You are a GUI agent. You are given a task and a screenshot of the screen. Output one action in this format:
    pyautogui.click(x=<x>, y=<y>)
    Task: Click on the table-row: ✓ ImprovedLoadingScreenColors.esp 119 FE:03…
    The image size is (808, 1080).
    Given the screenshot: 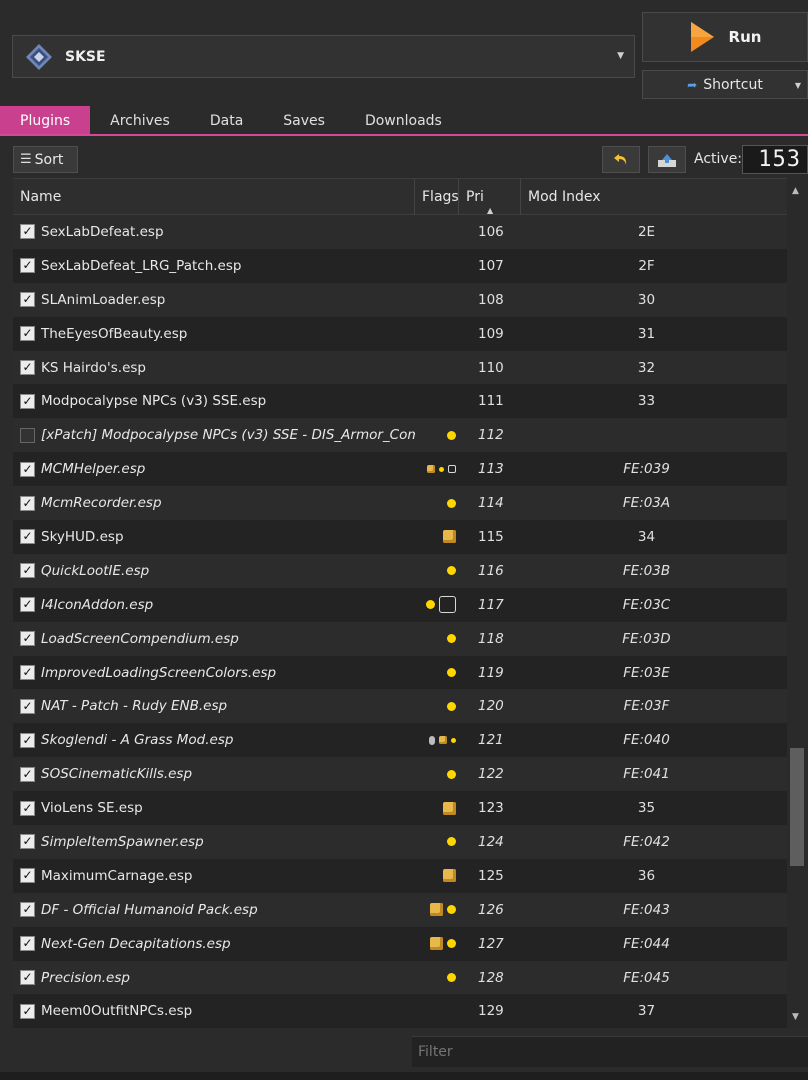 What is the action you would take?
    pyautogui.click(x=400, y=672)
    